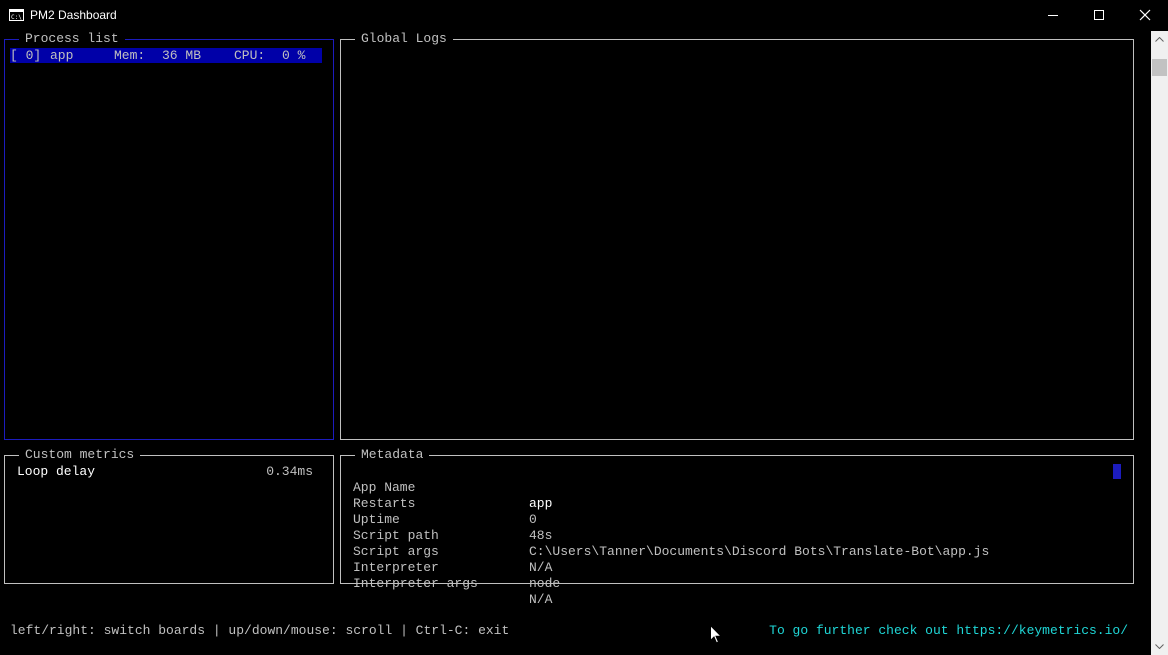 This screenshot has width=1168, height=655. I want to click on scroll-down-button, so click(1159, 646).